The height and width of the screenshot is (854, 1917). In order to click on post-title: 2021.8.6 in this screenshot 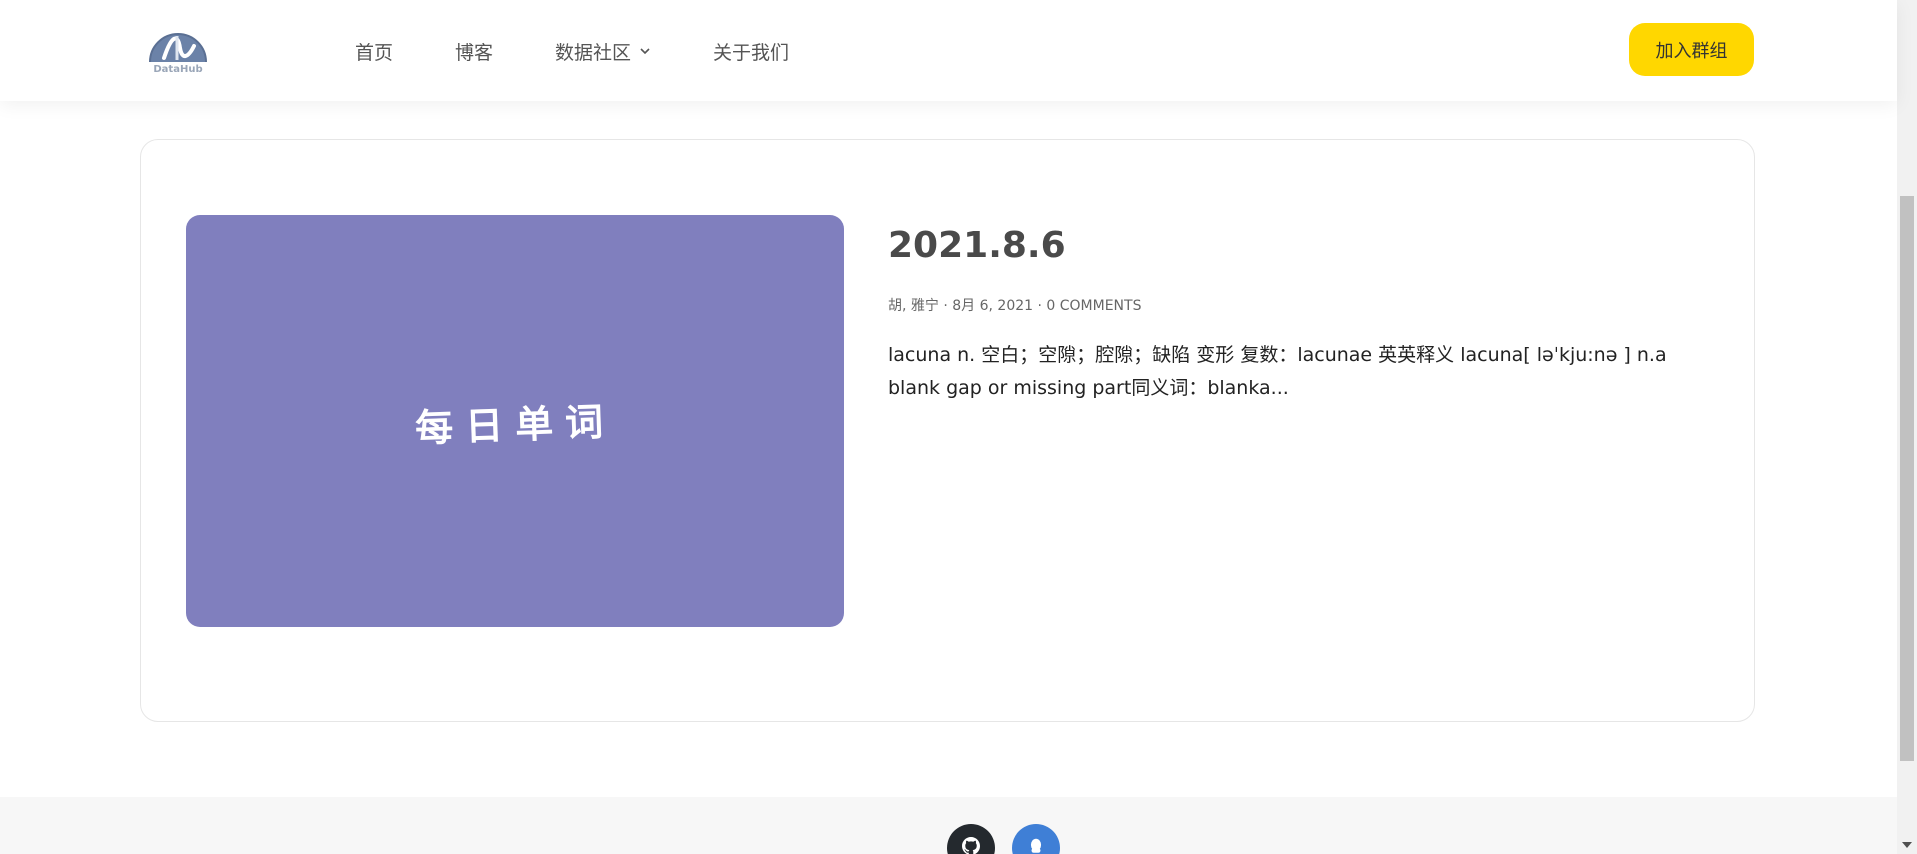, I will do `click(977, 245)`.